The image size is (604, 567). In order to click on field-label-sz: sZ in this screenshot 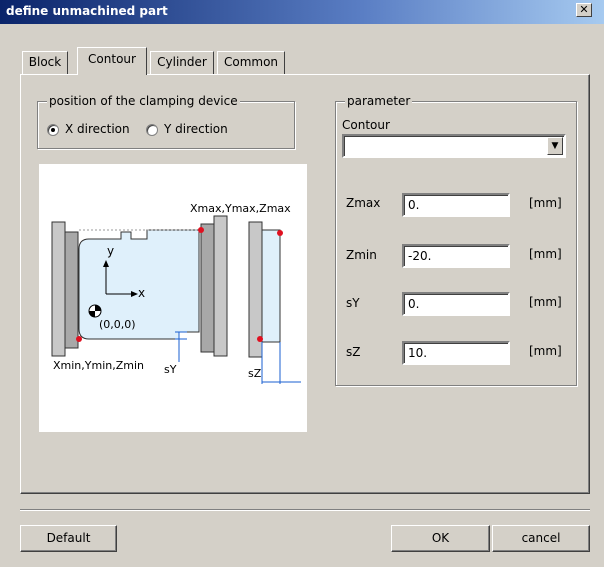, I will do `click(353, 352)`.